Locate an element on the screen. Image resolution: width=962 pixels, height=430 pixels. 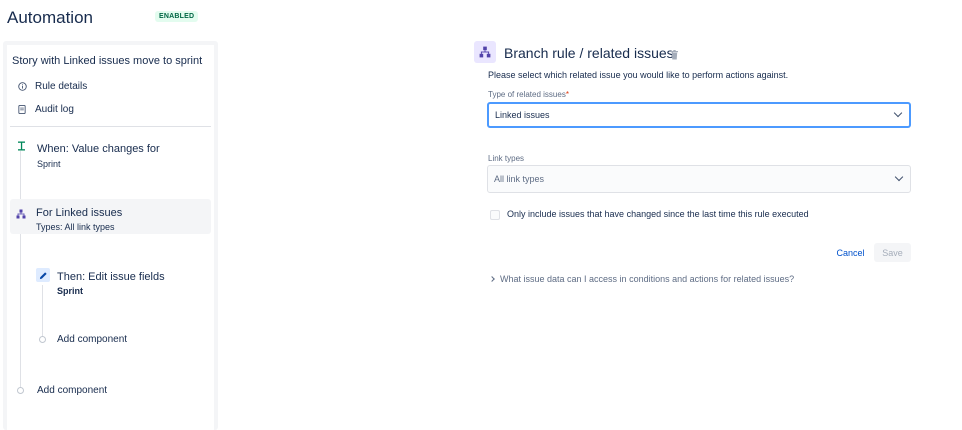
add-component-dot-outer is located at coordinates (20, 390).